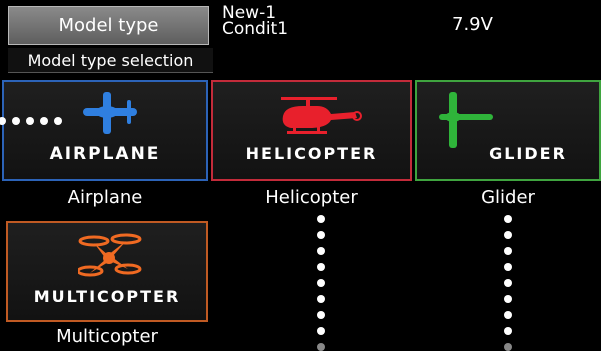 This screenshot has height=351, width=609. I want to click on glider-tile: GLIDER, so click(508, 130).